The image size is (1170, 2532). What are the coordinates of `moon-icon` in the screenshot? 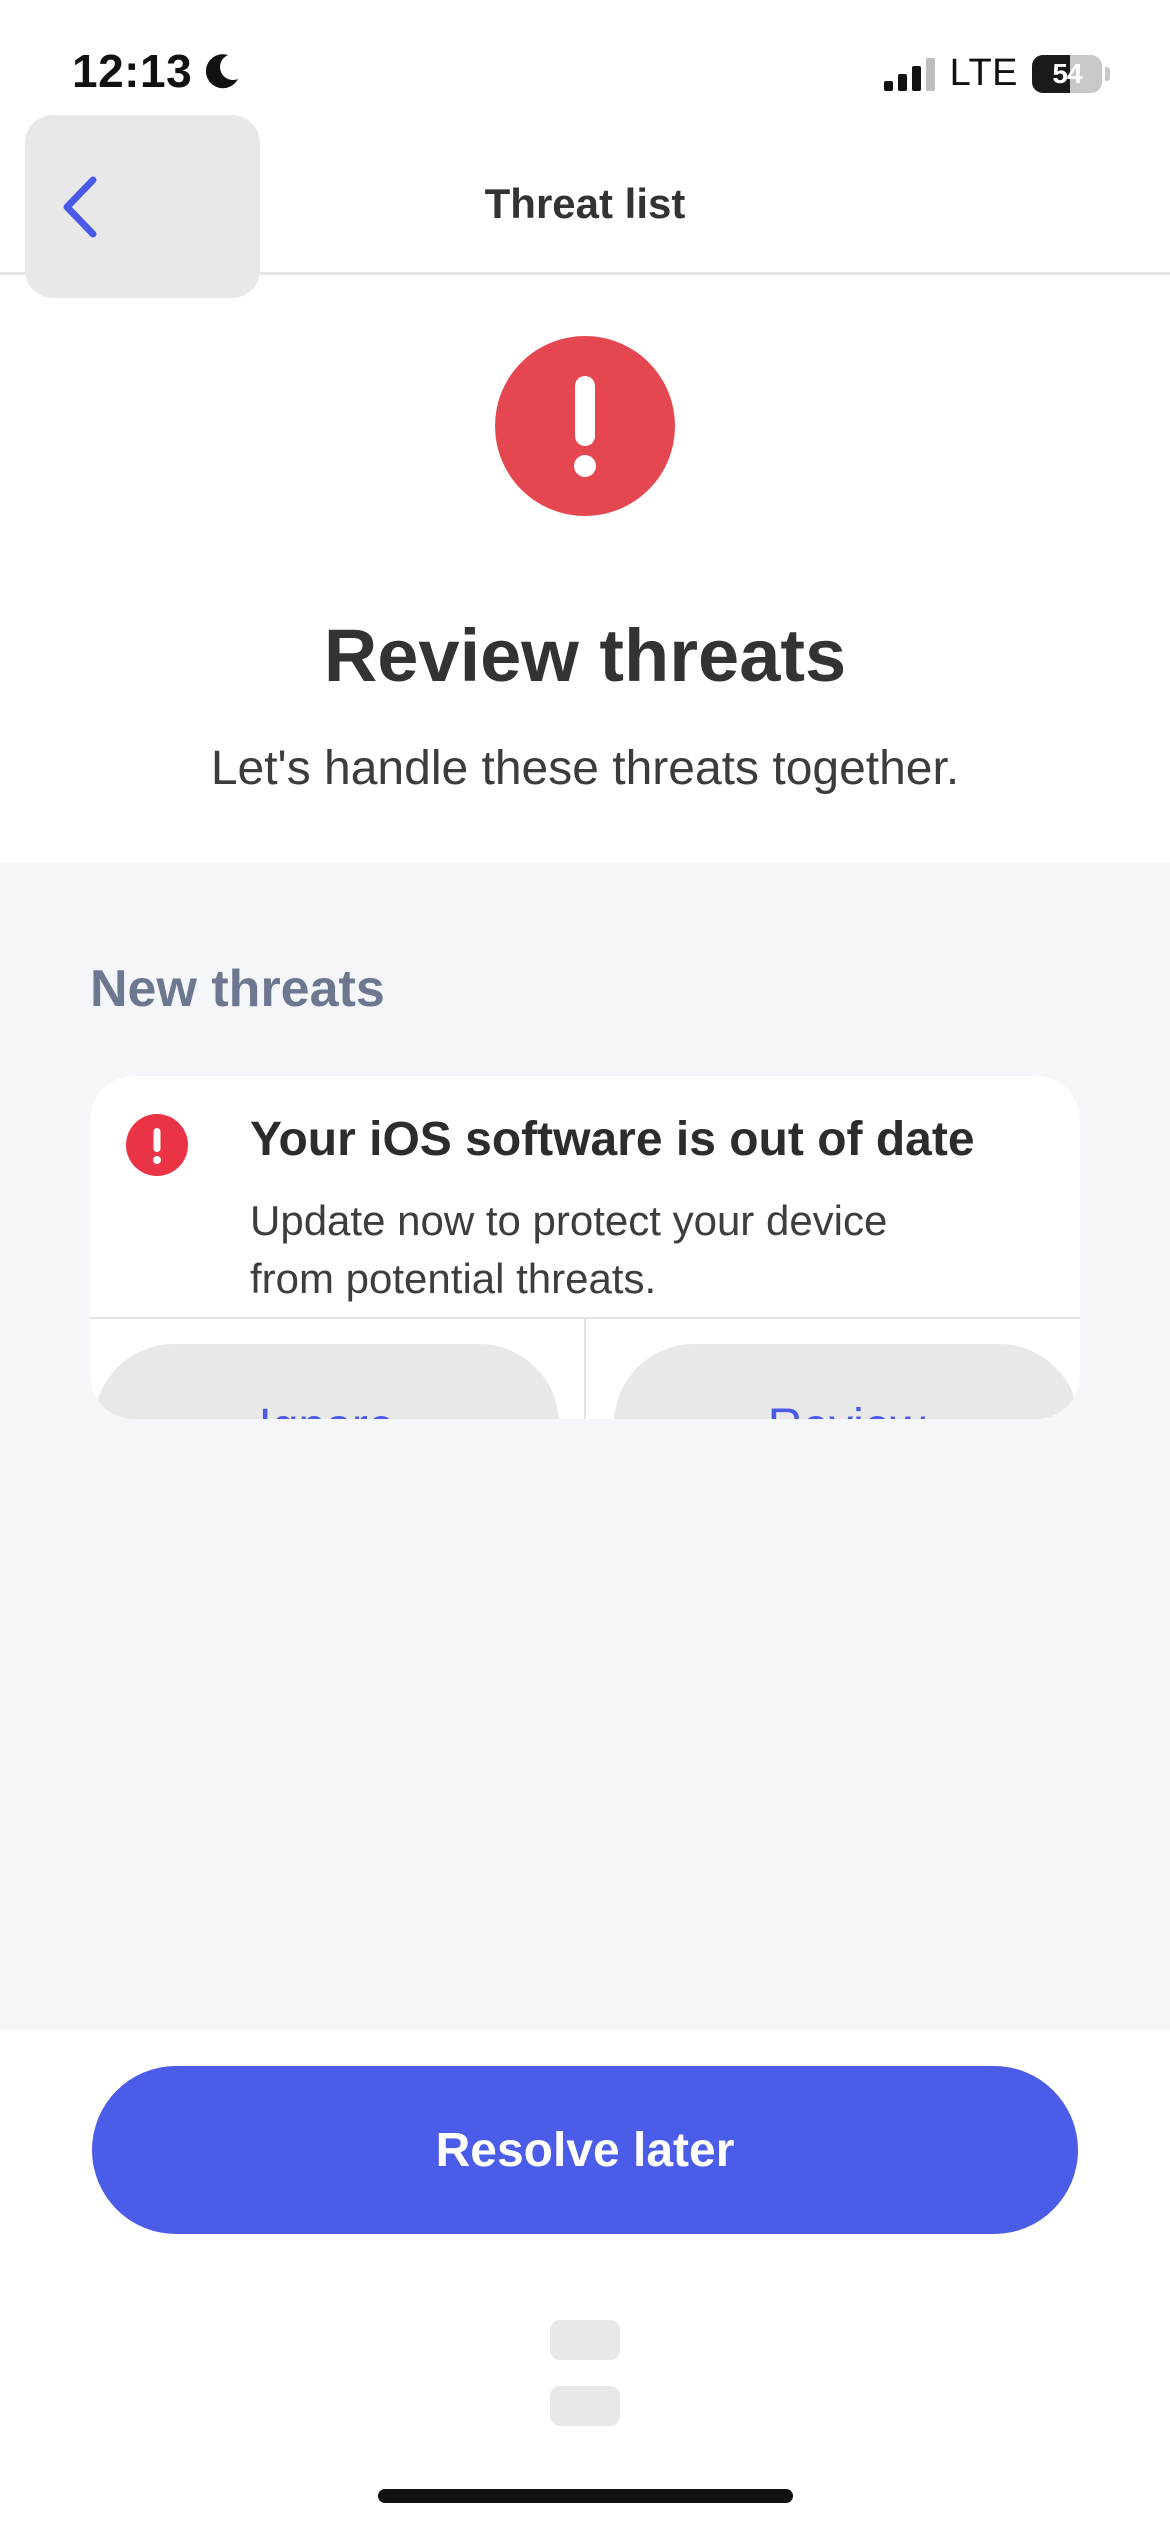 It's located at (222, 71).